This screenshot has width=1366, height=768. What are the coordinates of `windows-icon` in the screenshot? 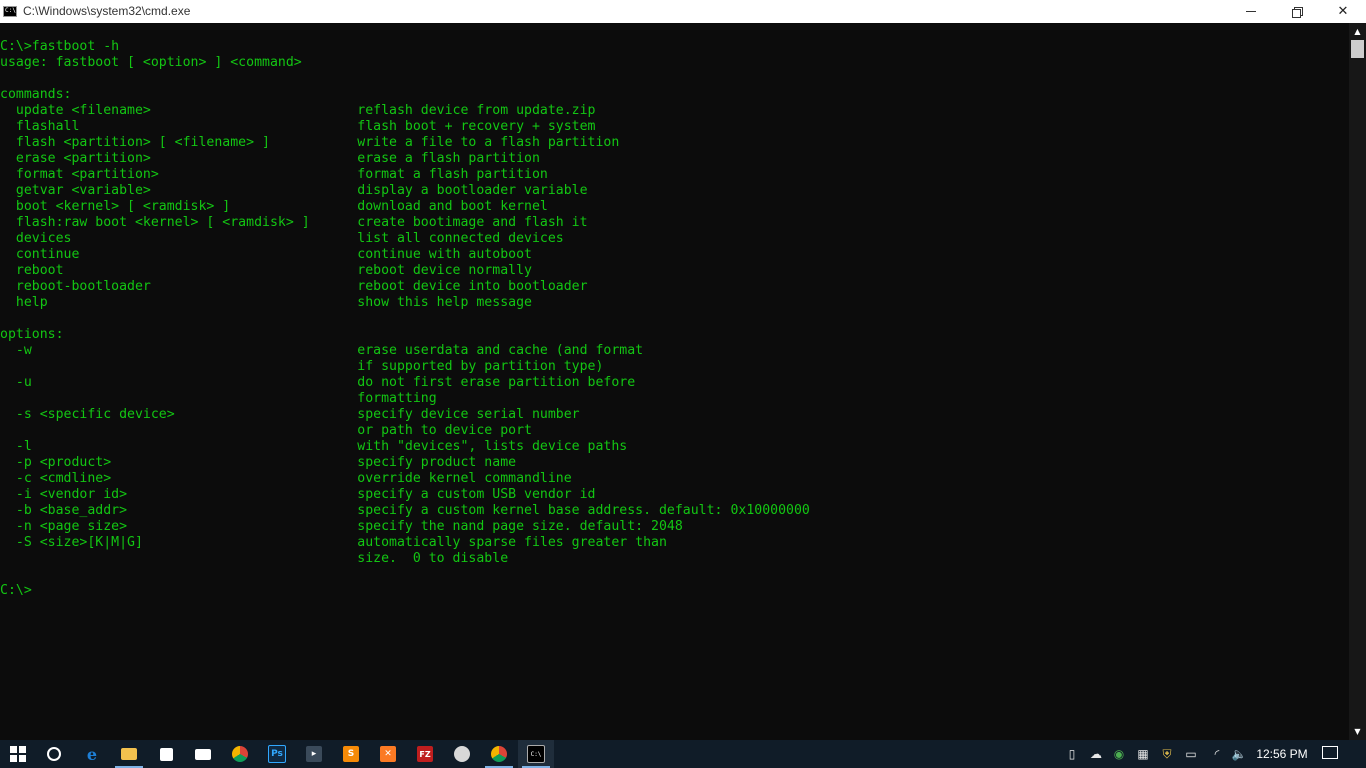 It's located at (18, 754).